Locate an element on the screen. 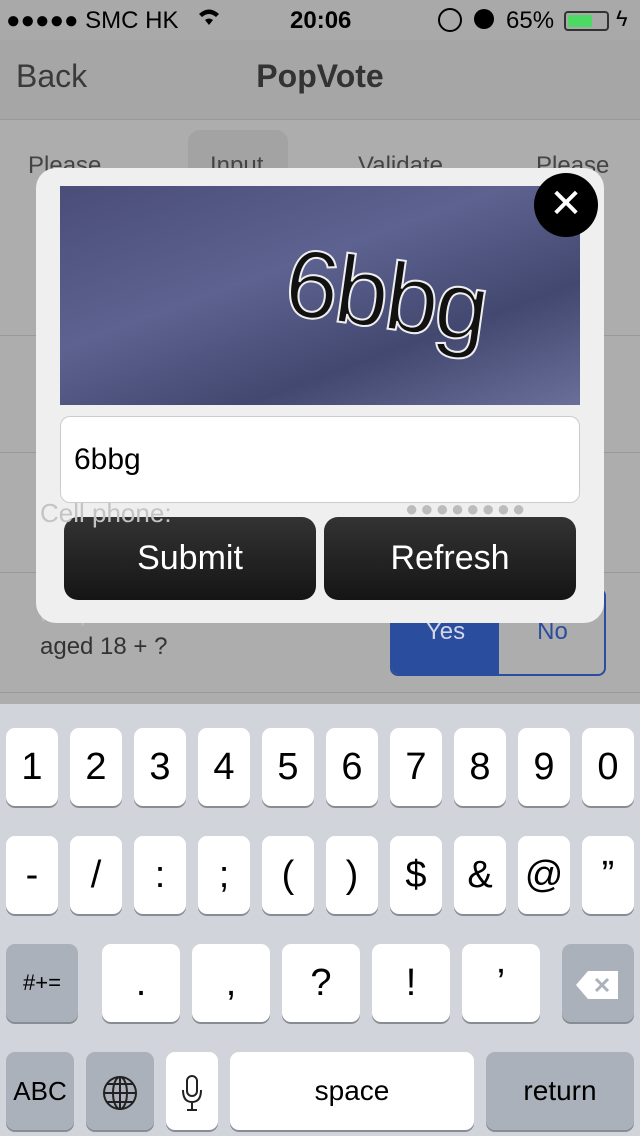 This screenshot has height=1136, width=640. key: 2 is located at coordinates (96, 767).